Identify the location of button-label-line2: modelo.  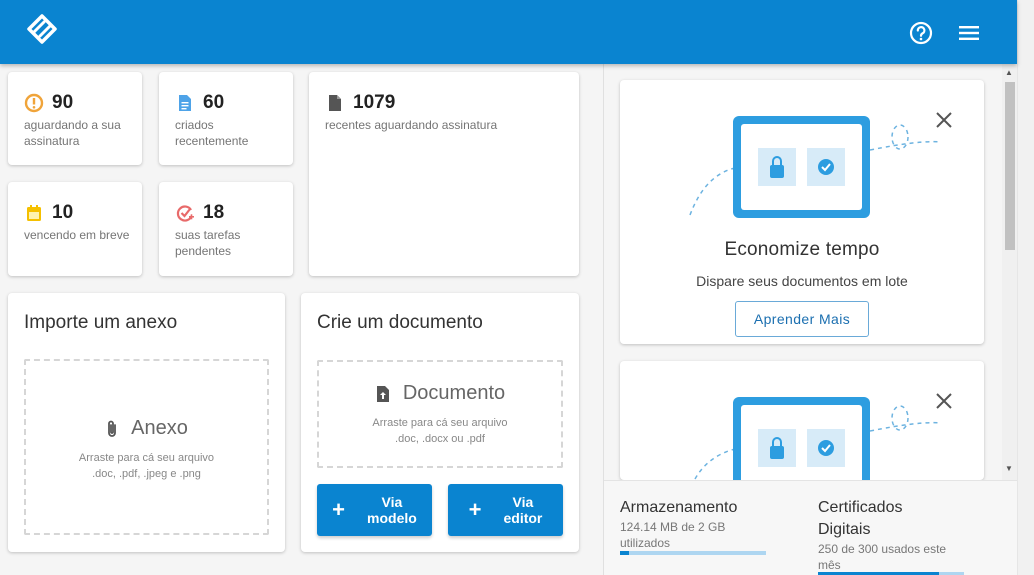
(392, 518).